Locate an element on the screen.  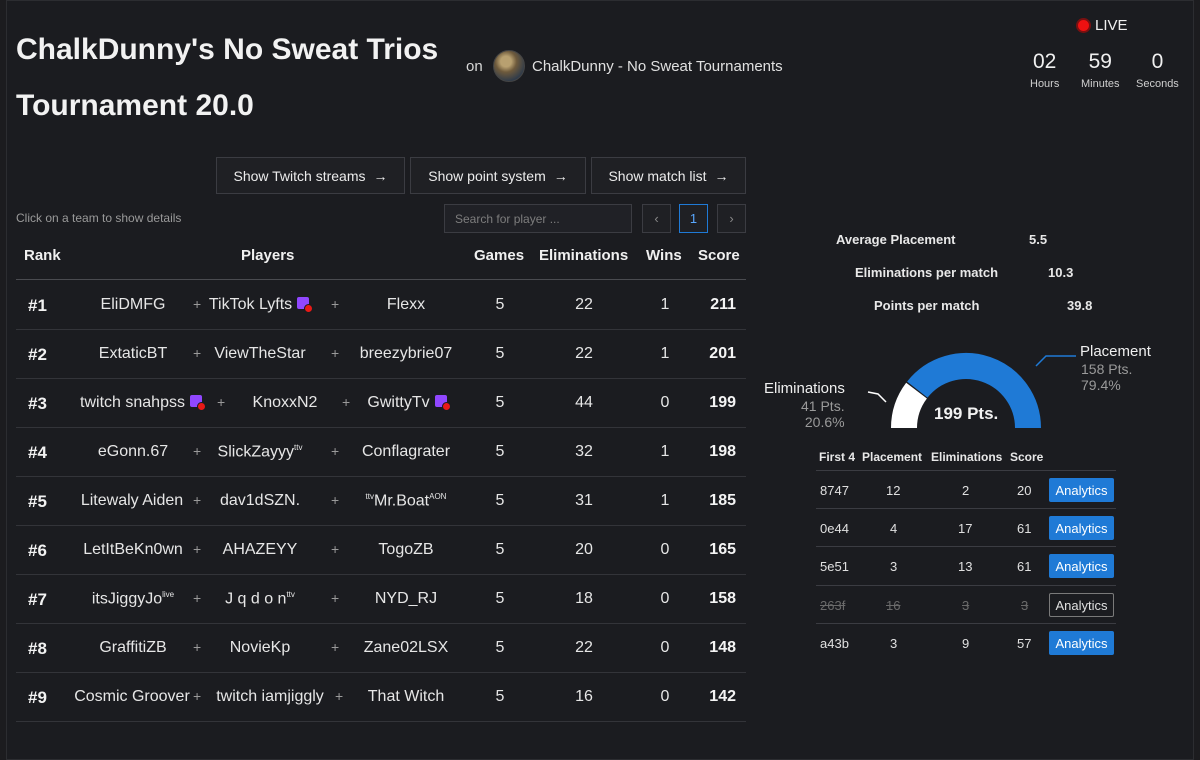
countdown-seconds: 0 Seconds is located at coordinates (1157, 70).